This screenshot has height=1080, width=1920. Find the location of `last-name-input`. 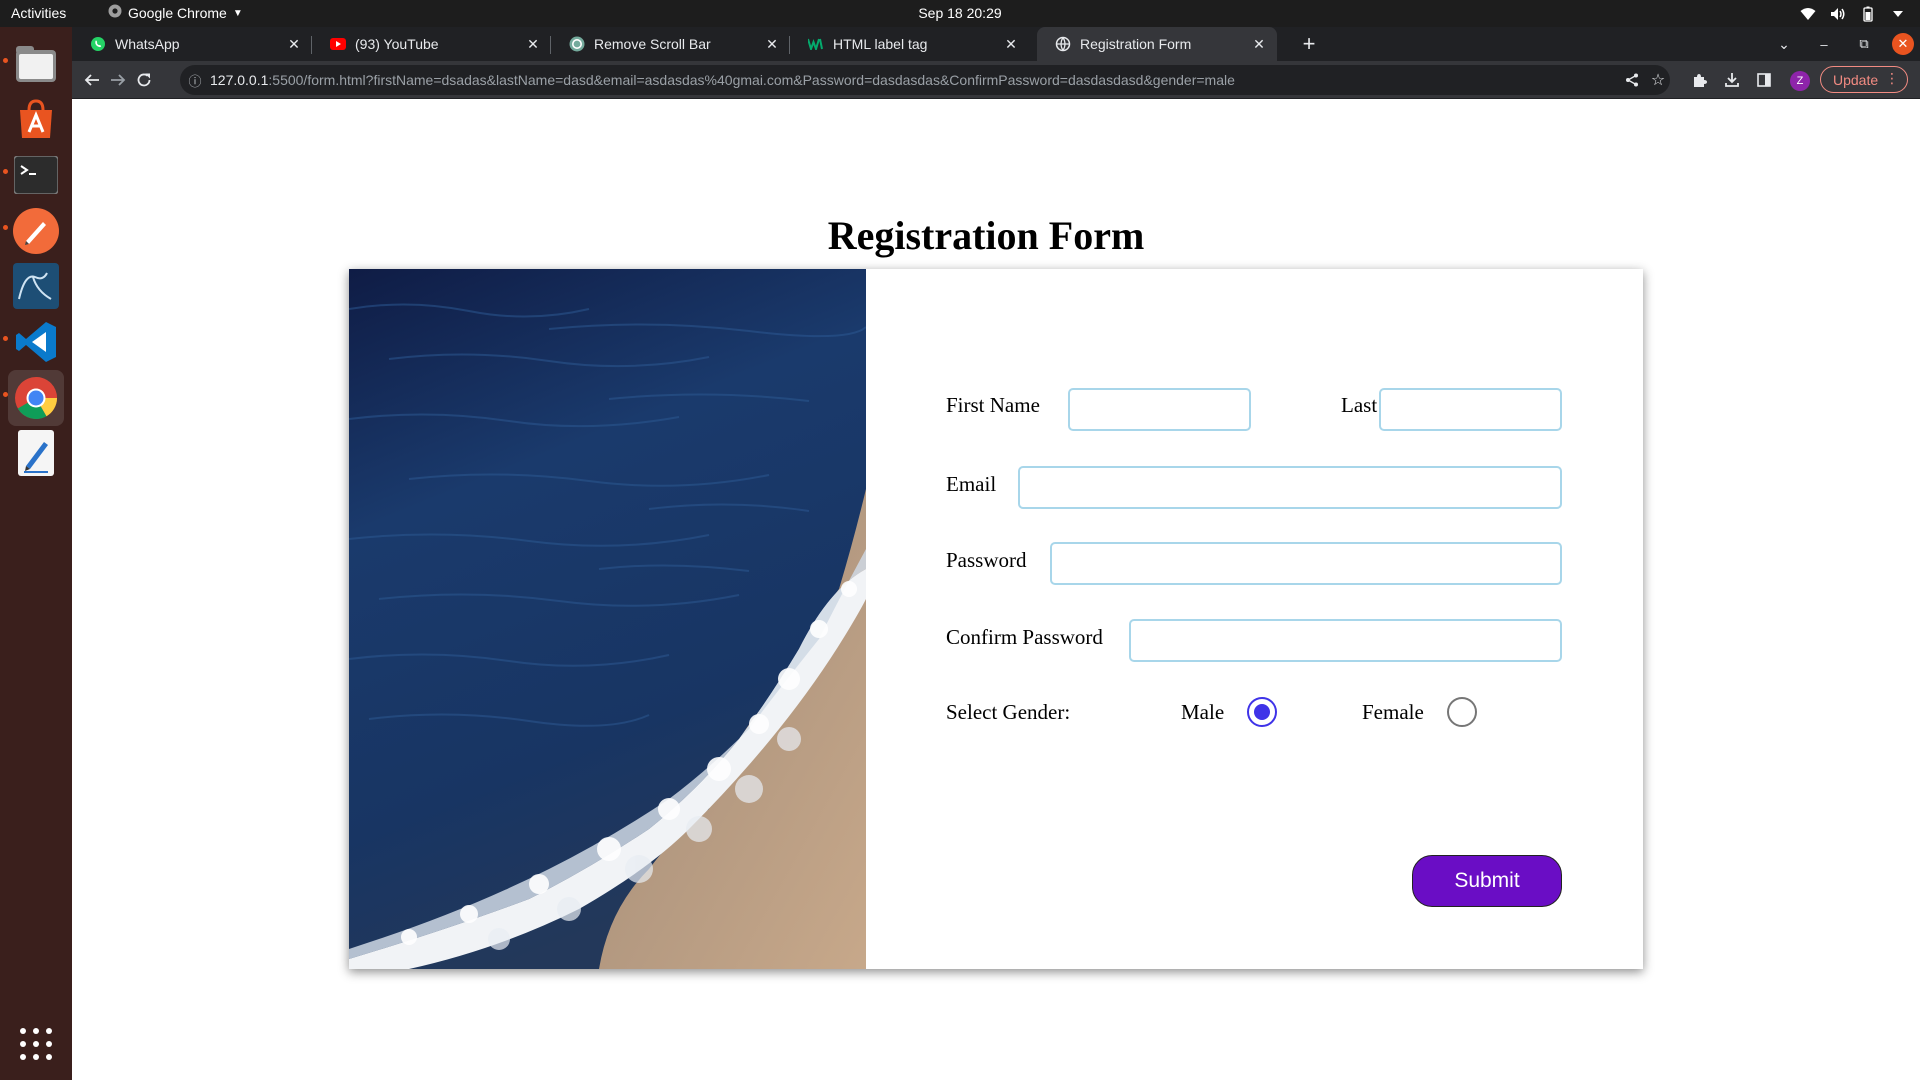

last-name-input is located at coordinates (1470, 409).